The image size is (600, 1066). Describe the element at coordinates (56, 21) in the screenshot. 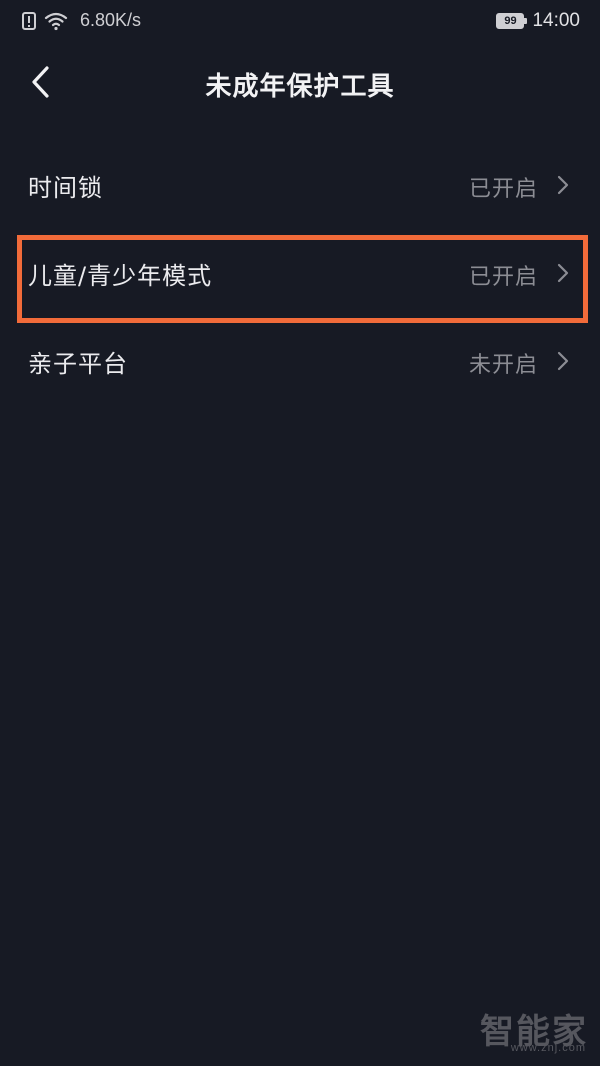

I see `wifi-icon` at that location.